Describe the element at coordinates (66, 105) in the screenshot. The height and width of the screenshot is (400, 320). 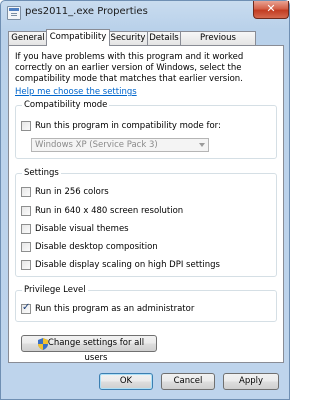
I see `compatibility-mode-title: Compatibility mode` at that location.